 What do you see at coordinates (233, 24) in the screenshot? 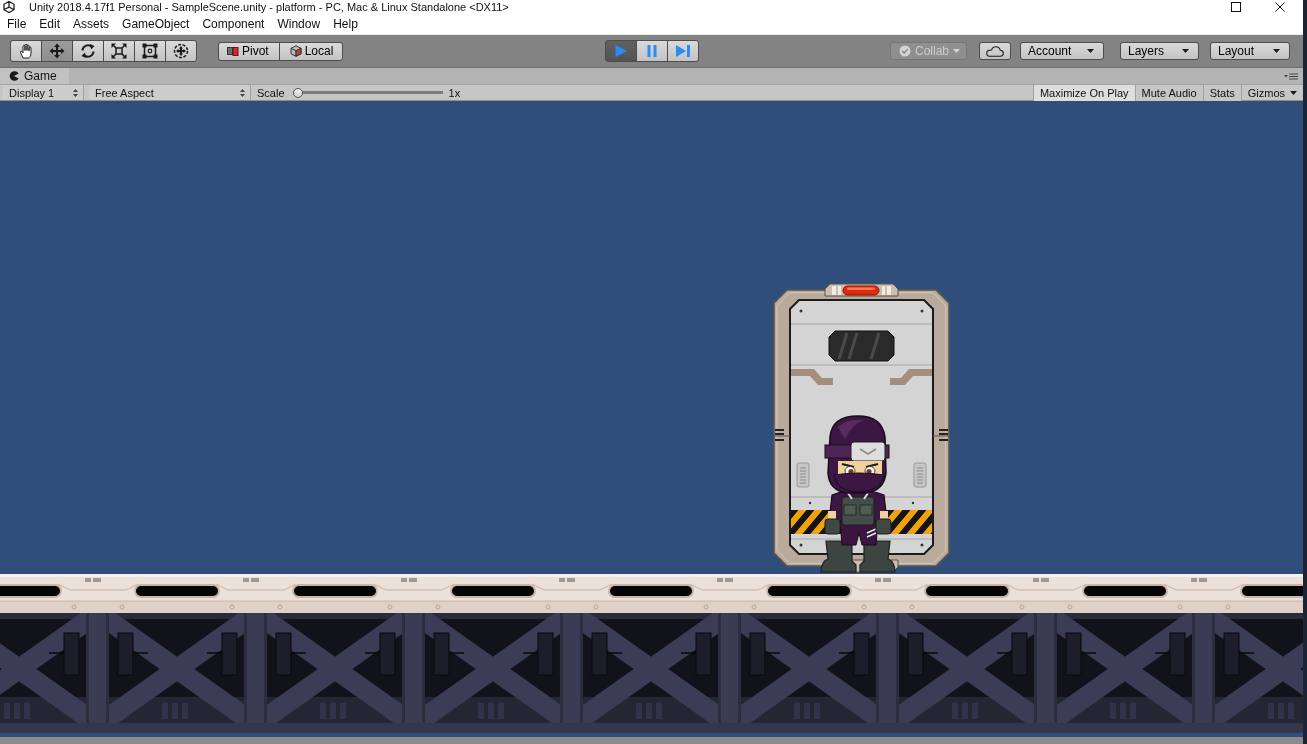
I see `menu-item: Component` at bounding box center [233, 24].